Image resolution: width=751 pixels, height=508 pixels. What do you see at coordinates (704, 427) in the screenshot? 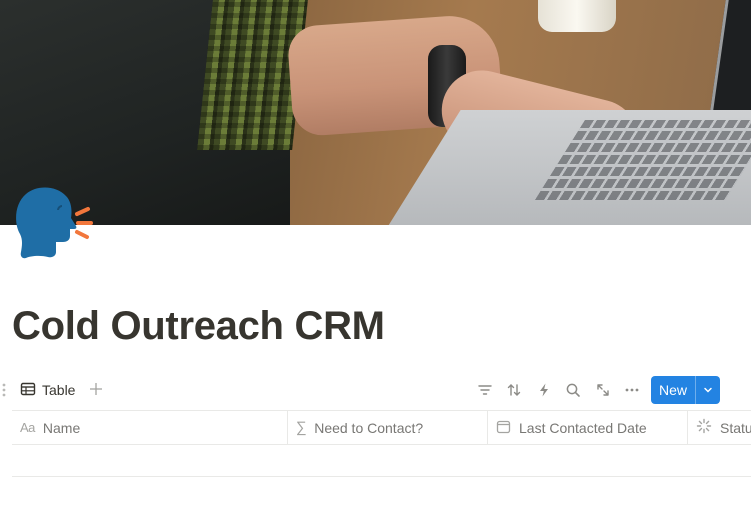
I see `status-icon` at bounding box center [704, 427].